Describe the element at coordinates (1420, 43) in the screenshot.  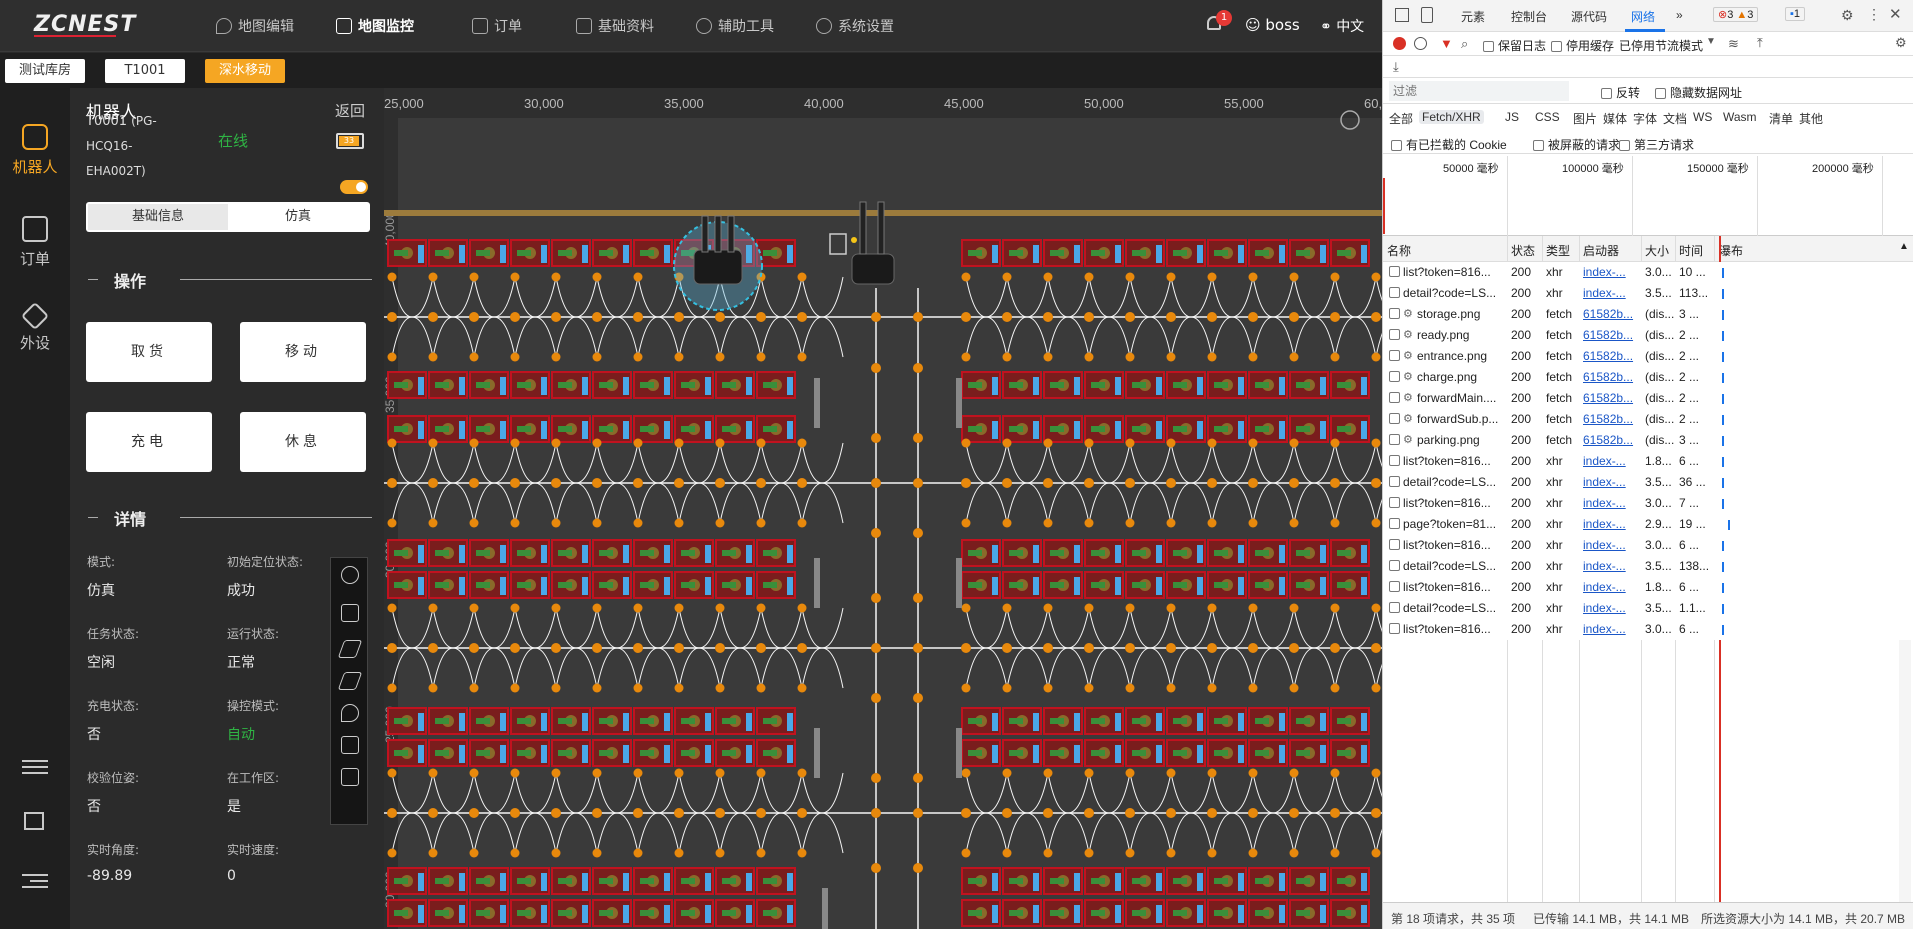
I see `clear-icon` at that location.